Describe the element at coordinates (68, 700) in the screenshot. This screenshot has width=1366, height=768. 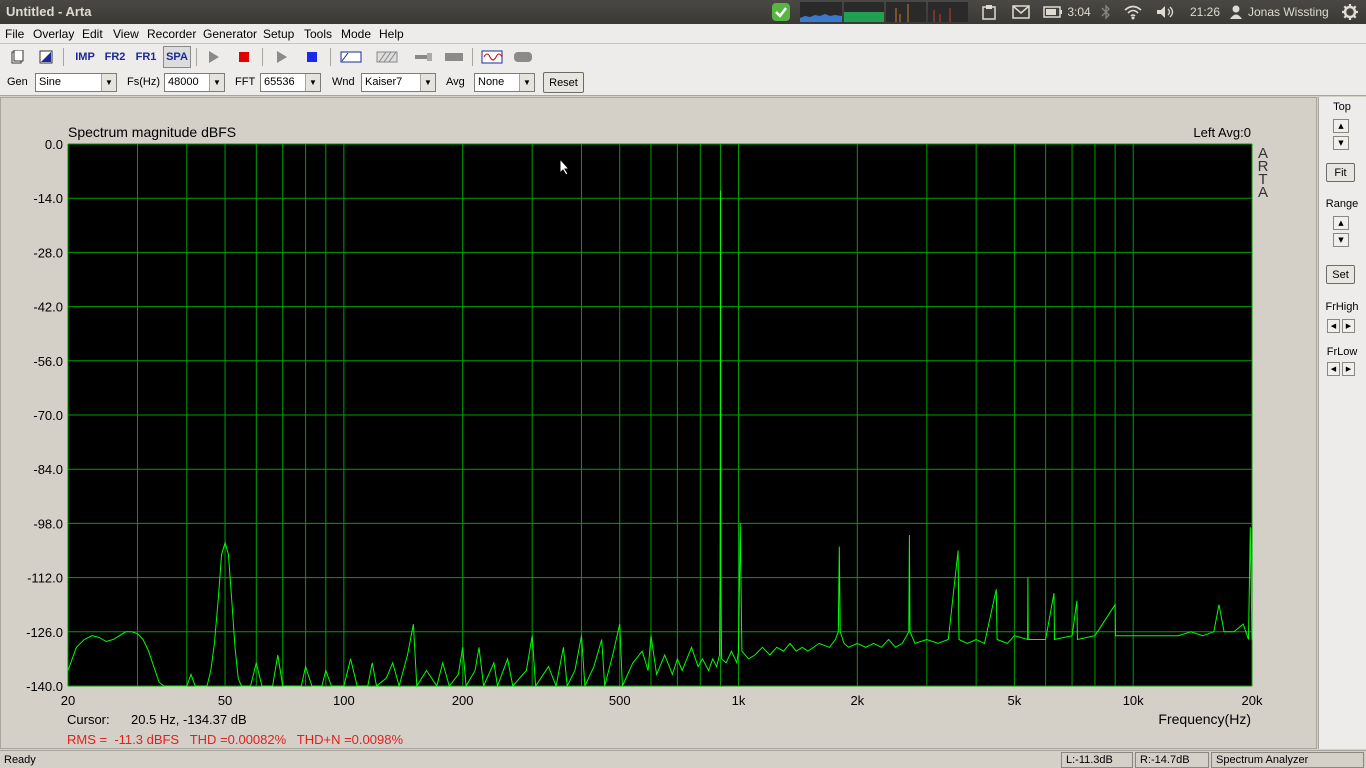
I see `x-tick-label: 20` at that location.